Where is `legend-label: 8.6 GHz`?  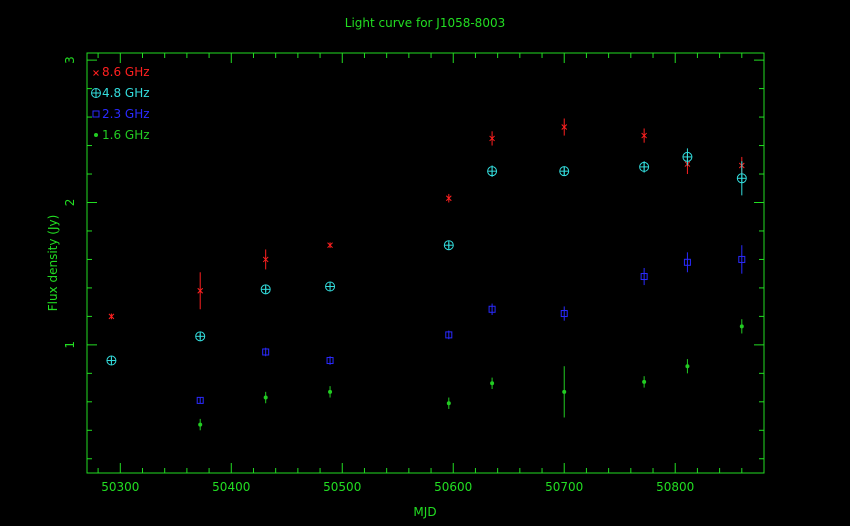 legend-label: 8.6 GHz is located at coordinates (126, 72).